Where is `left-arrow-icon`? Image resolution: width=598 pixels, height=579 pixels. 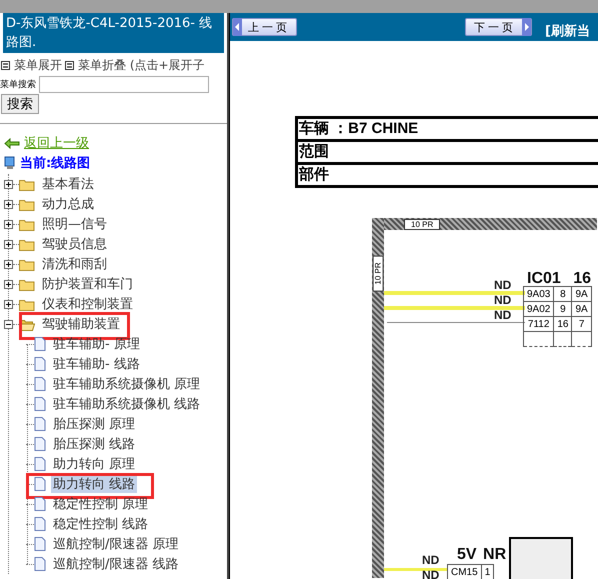 left-arrow-icon is located at coordinates (12, 143).